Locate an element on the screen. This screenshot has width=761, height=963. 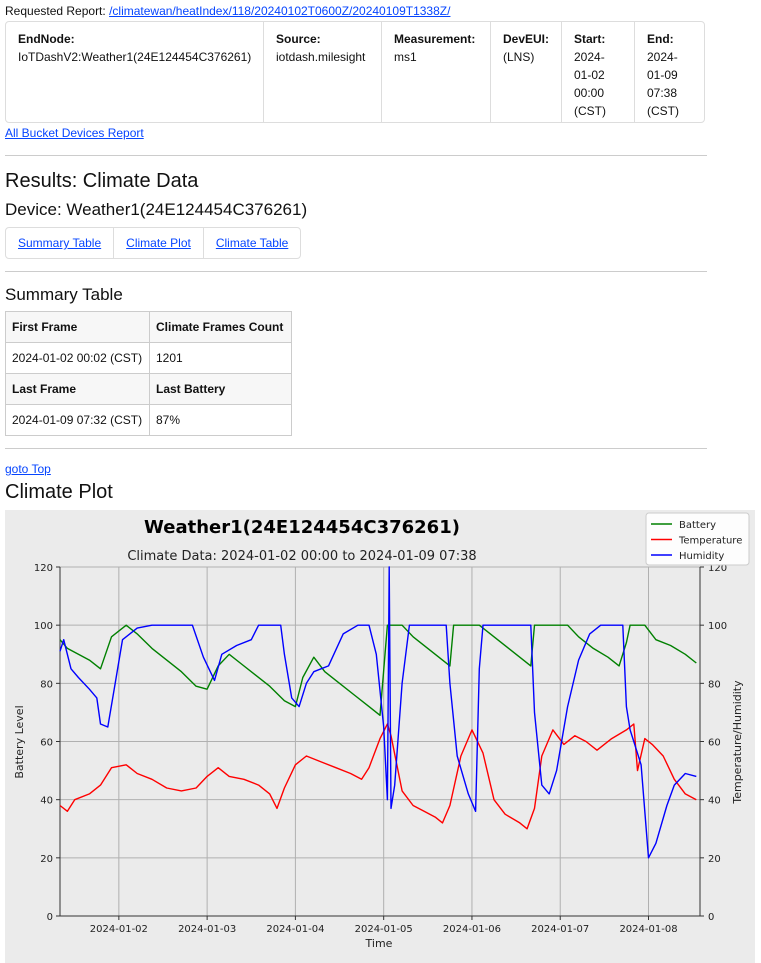
requested-report-label: Requested Report: is located at coordinates (55, 11).